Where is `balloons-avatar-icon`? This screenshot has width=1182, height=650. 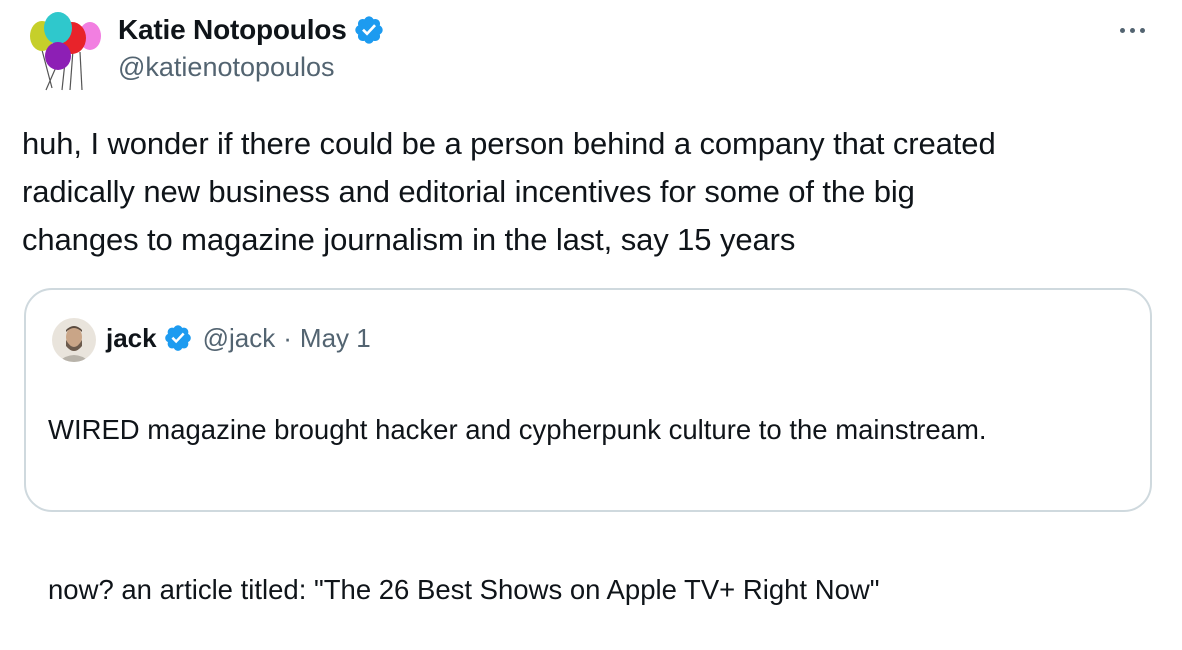 balloons-avatar-icon is located at coordinates (65, 51).